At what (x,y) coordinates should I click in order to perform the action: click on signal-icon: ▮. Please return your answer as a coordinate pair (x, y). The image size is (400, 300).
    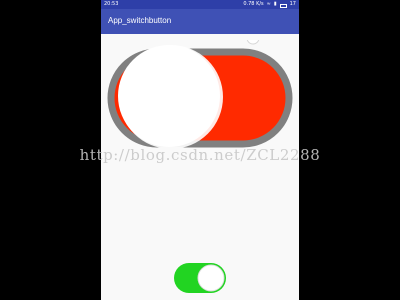
    Looking at the image, I should click on (275, 4).